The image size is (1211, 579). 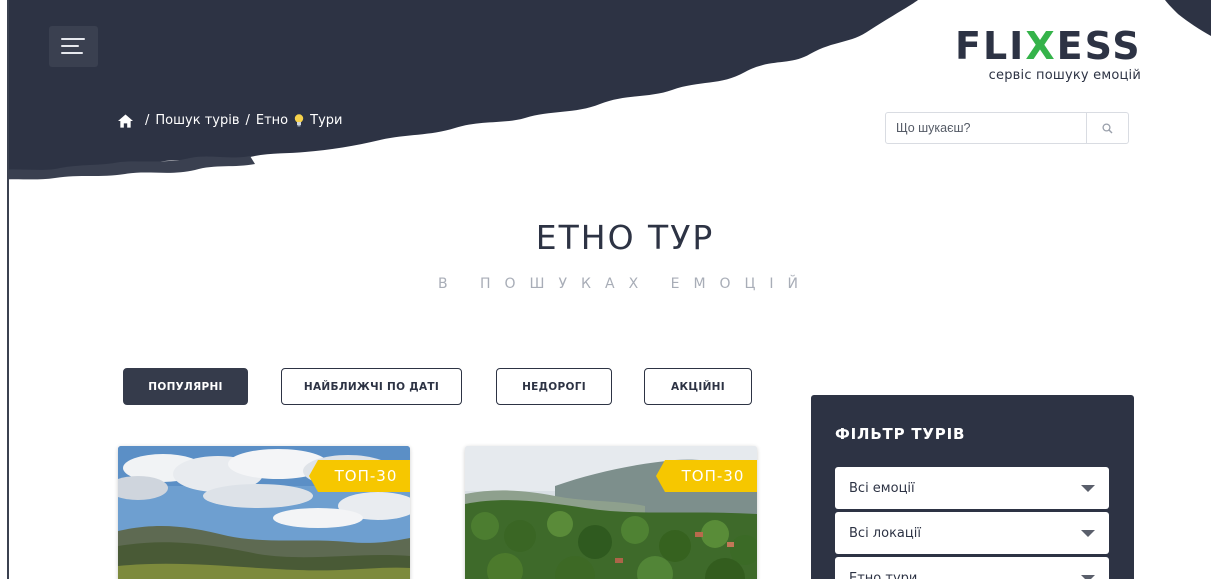 I want to click on tab-popular: ПОПУЛЯРНІ, so click(x=185, y=386).